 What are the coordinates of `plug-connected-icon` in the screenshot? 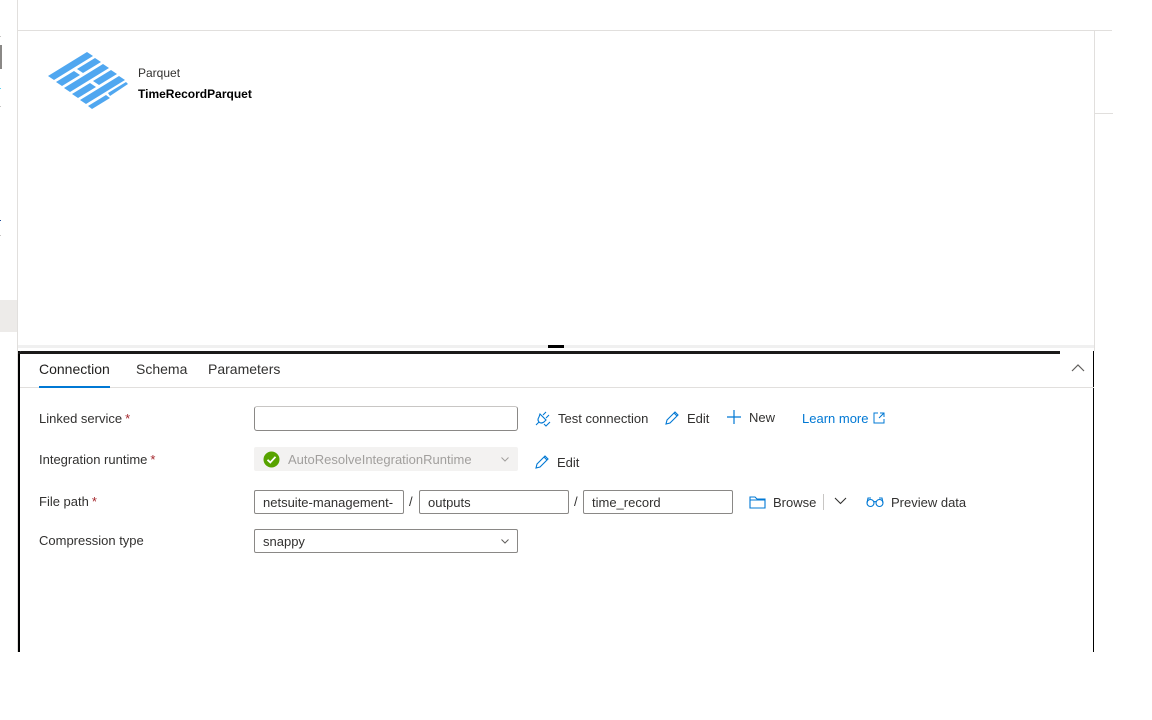 It's located at (543, 419).